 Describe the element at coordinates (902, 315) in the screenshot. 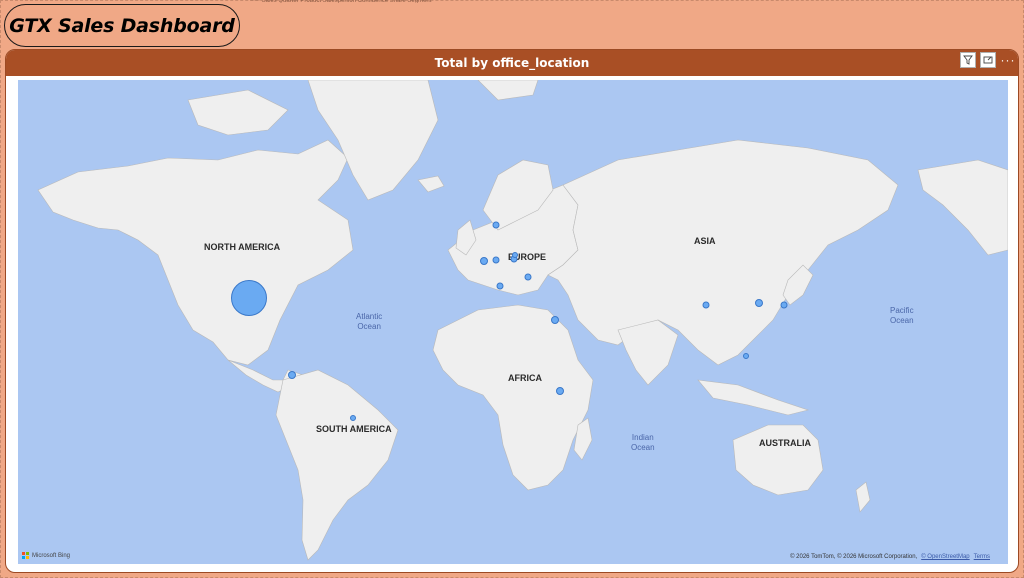

I see `ocean-label-pacific: Pacific Ocean` at that location.